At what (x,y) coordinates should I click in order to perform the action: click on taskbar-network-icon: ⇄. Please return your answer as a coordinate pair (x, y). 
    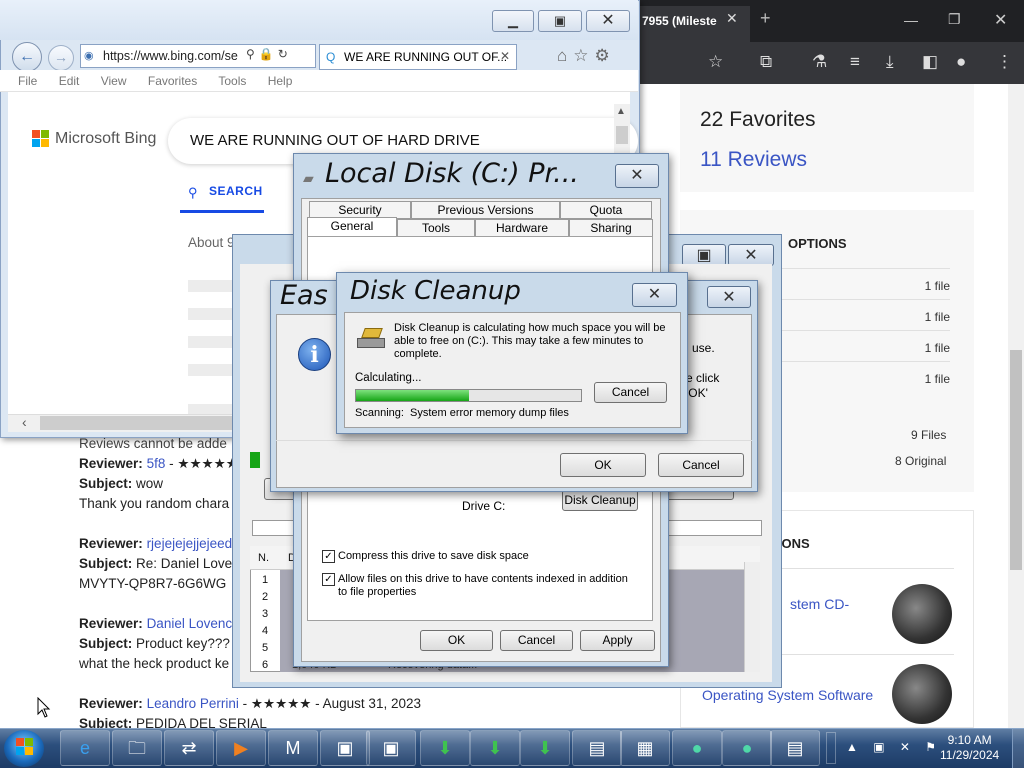
    Looking at the image, I should click on (189, 748).